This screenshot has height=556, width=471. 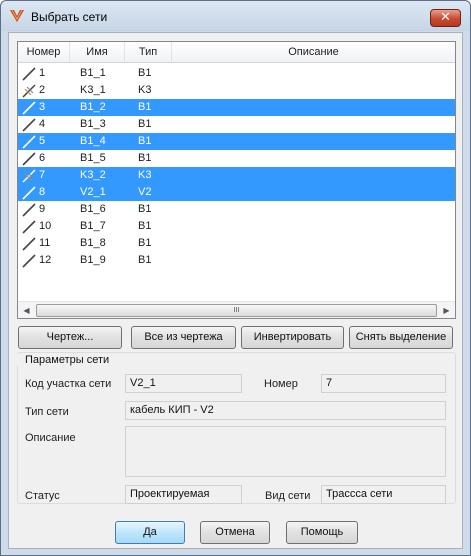 I want to click on title-bar: Выбрать сети ✕, so click(x=235, y=16).